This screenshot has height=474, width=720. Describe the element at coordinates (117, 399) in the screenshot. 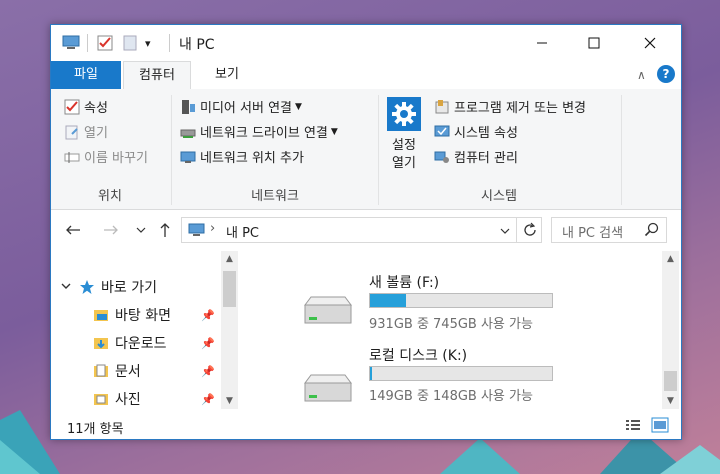

I see `nav-item-pictures: 사진` at that location.